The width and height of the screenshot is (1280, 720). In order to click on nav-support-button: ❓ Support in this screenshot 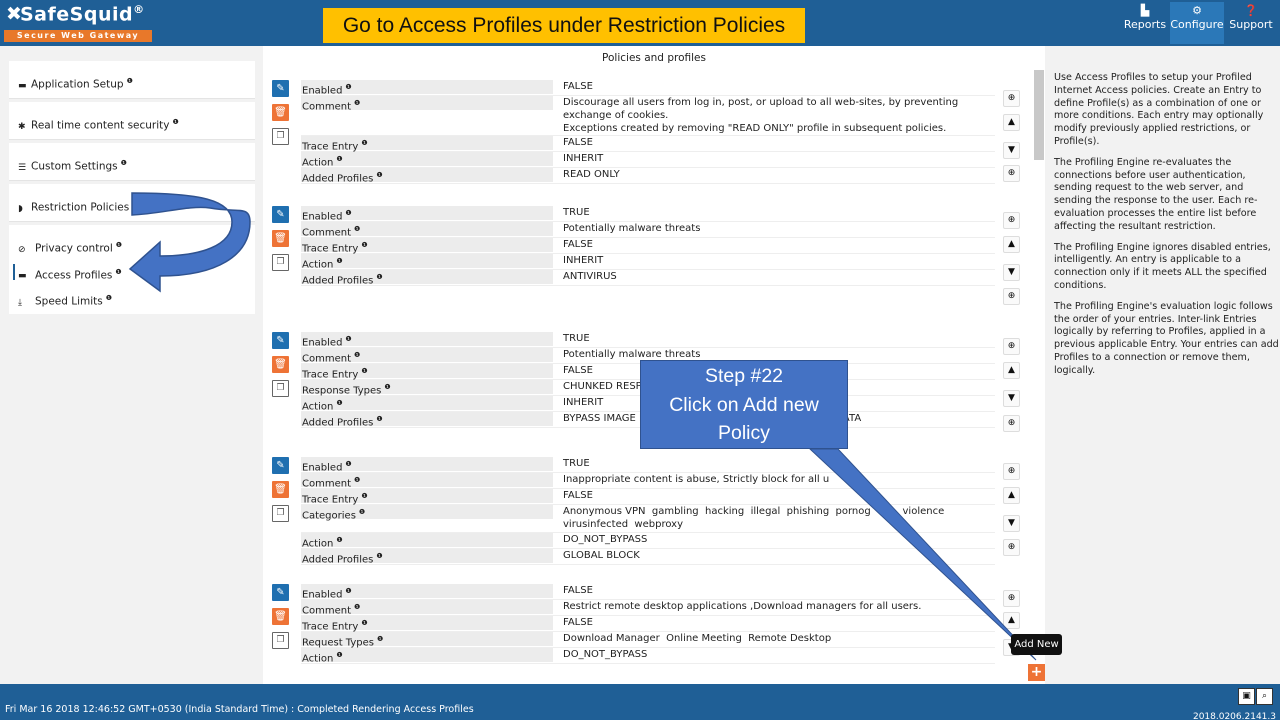, I will do `click(1251, 23)`.